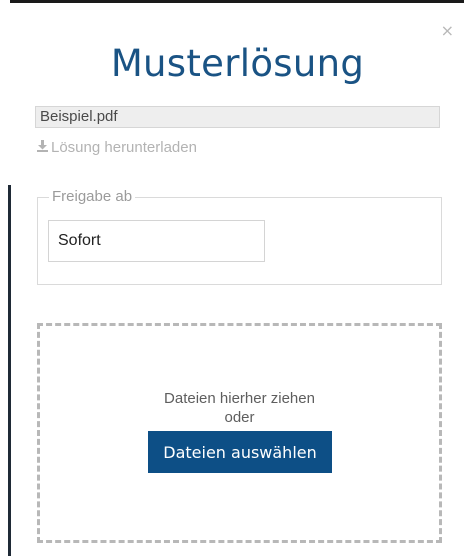 The width and height of the screenshot is (464, 556). Describe the element at coordinates (237, 63) in the screenshot. I see `modal-title: Musterlösung` at that location.